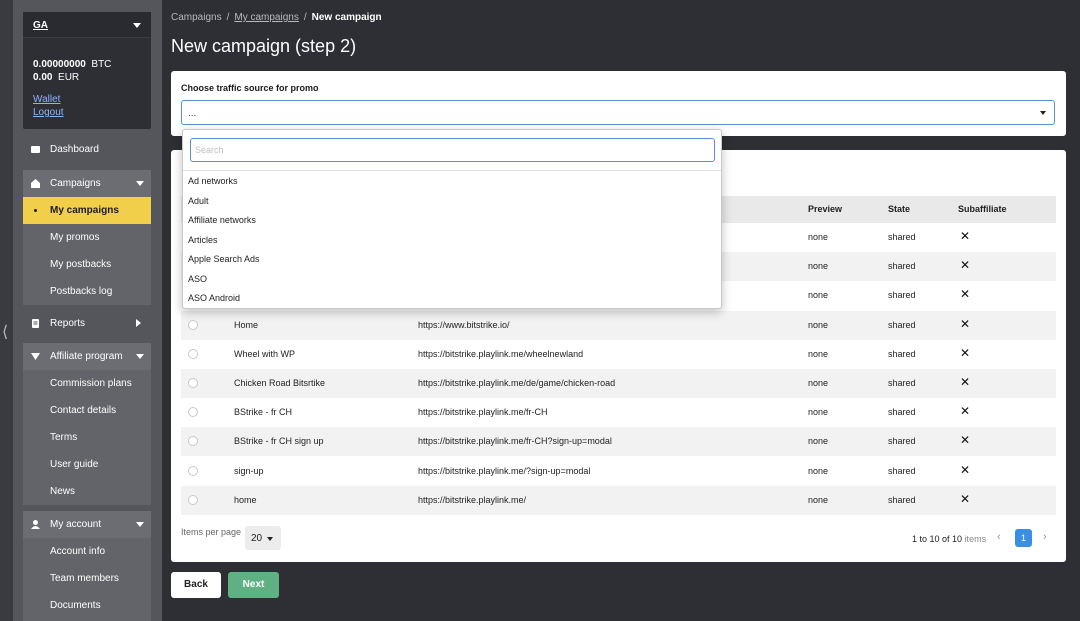 This screenshot has height=621, width=1080. I want to click on sidebar-item-label: Terms, so click(64, 437).